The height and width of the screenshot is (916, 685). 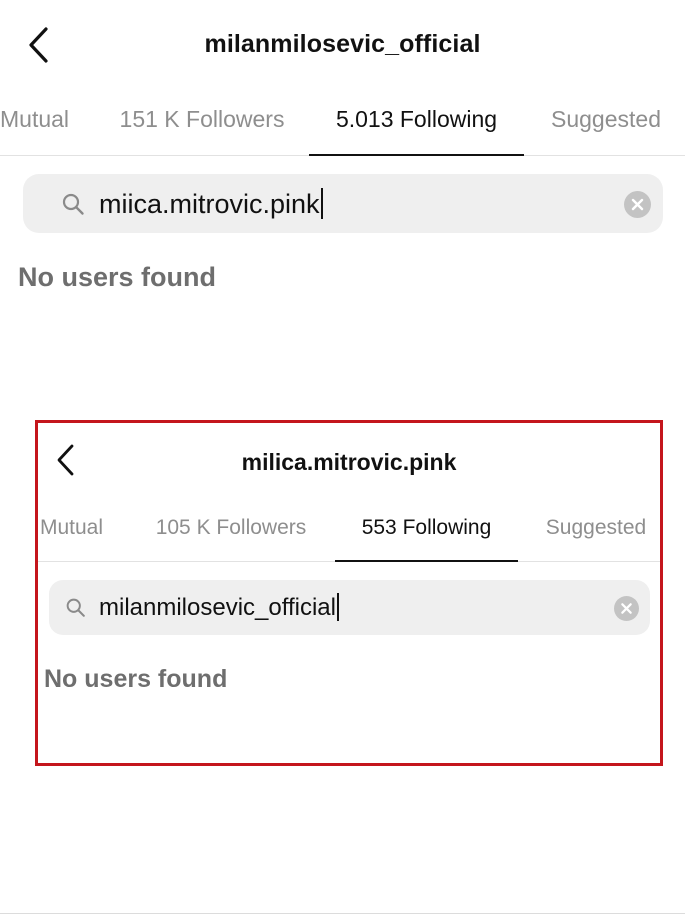 What do you see at coordinates (416, 119) in the screenshot?
I see `tab-label: 5.013 Following` at bounding box center [416, 119].